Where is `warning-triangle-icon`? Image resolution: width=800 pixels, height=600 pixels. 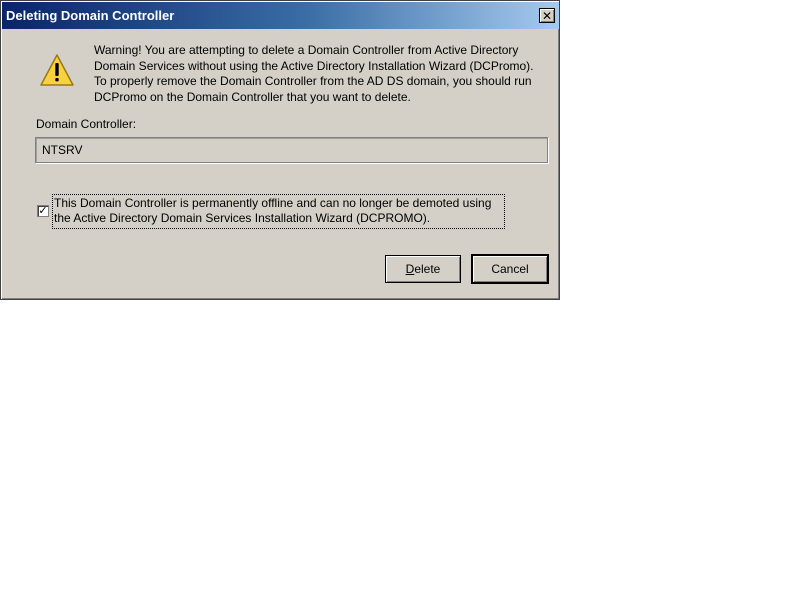
warning-triangle-icon is located at coordinates (57, 70).